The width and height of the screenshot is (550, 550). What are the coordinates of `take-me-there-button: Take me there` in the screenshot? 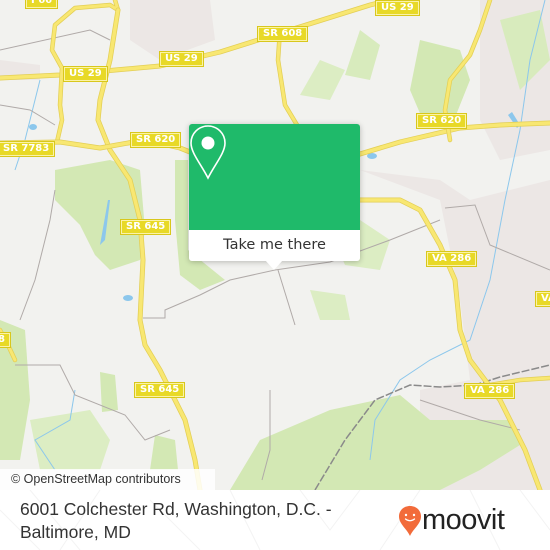 It's located at (274, 245).